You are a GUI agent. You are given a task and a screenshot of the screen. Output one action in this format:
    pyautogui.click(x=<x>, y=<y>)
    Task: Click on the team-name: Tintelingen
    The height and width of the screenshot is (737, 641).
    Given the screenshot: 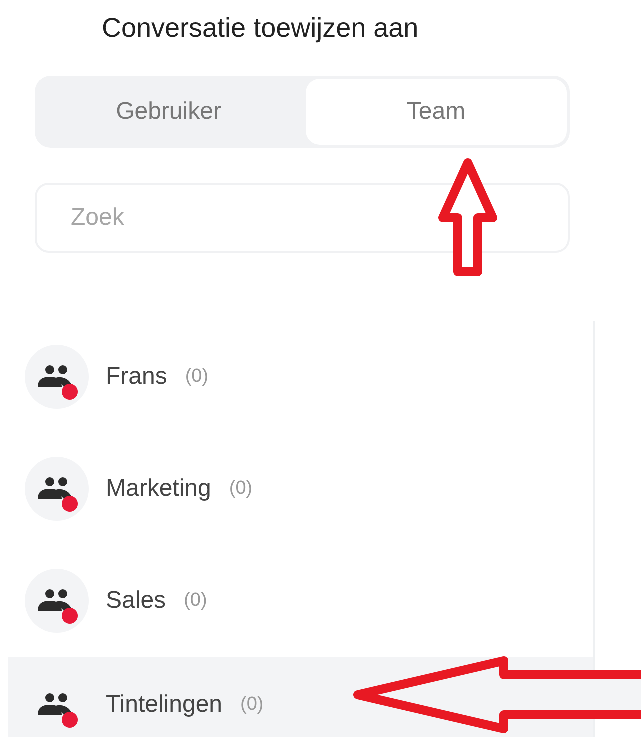 What is the action you would take?
    pyautogui.click(x=164, y=705)
    